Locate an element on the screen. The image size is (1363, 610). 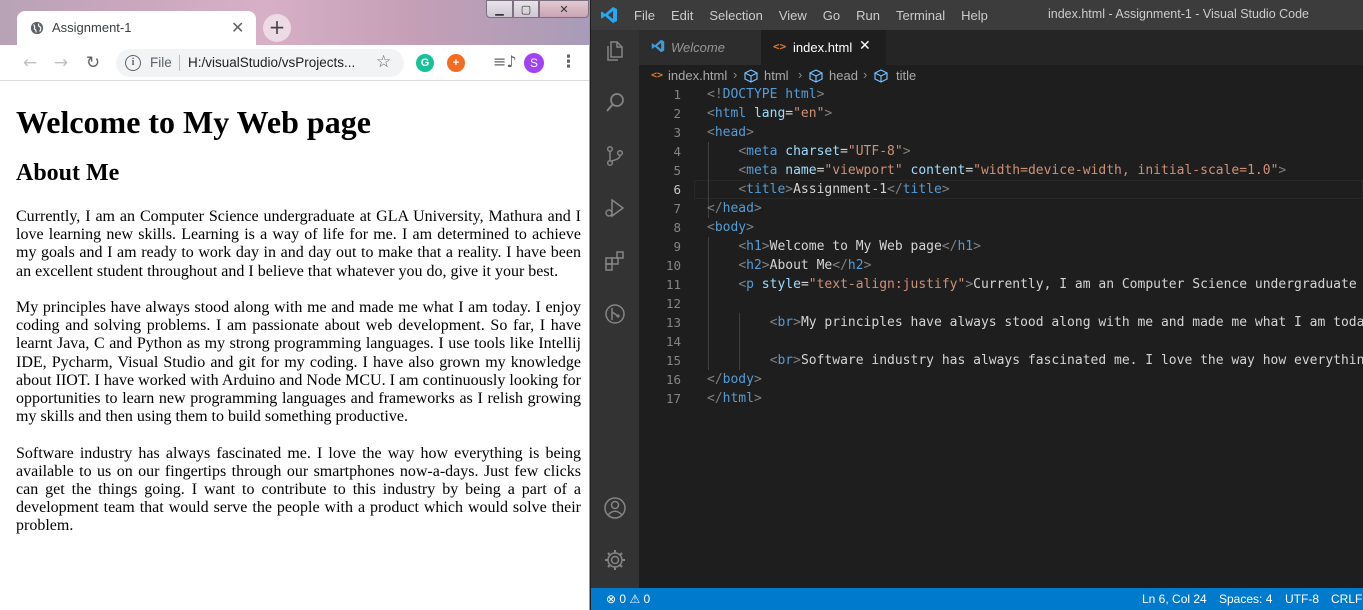
git-graph-icon is located at coordinates (615, 314).